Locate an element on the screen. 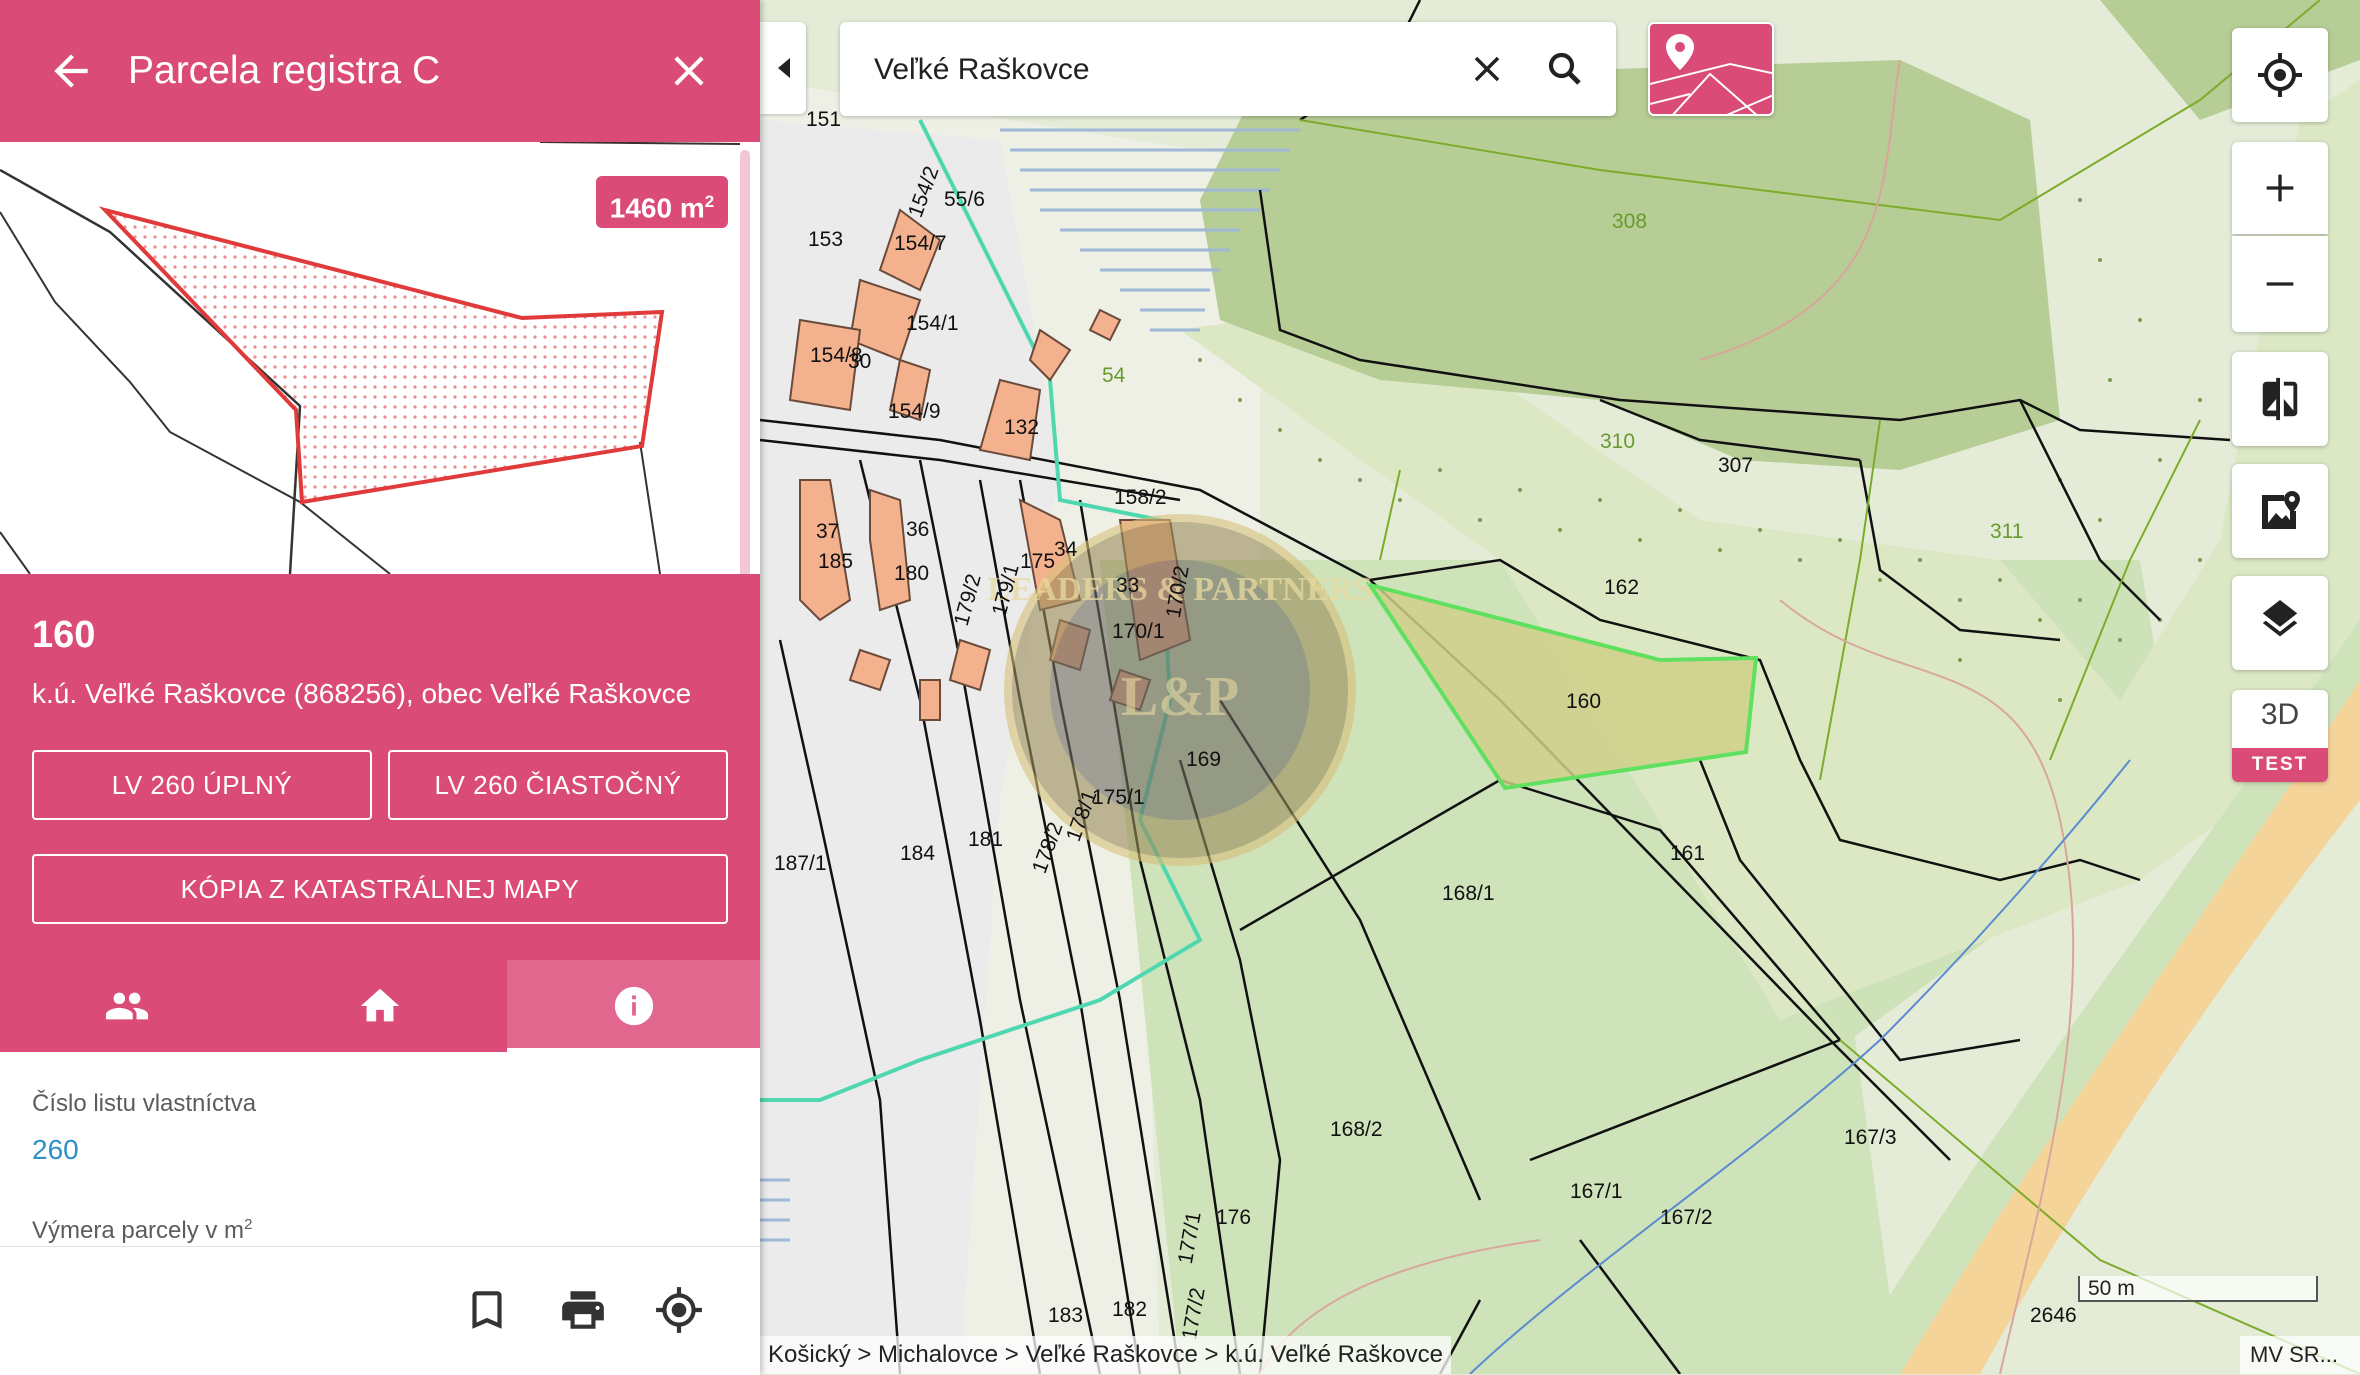 Image resolution: width=2360 pixels, height=1375 pixels. search-bar is located at coordinates (1228, 69).